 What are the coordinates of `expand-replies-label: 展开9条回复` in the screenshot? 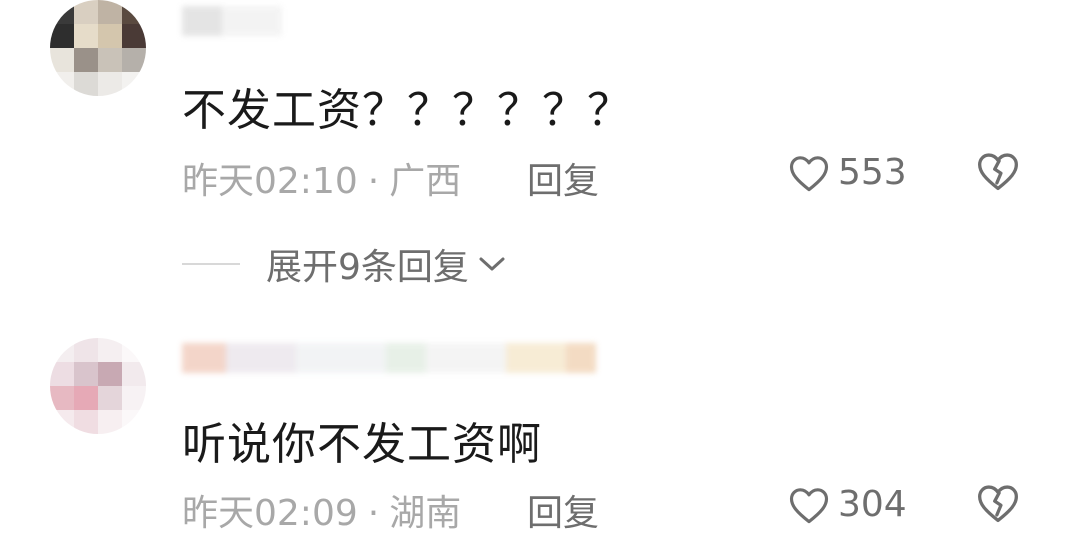 It's located at (367, 267).